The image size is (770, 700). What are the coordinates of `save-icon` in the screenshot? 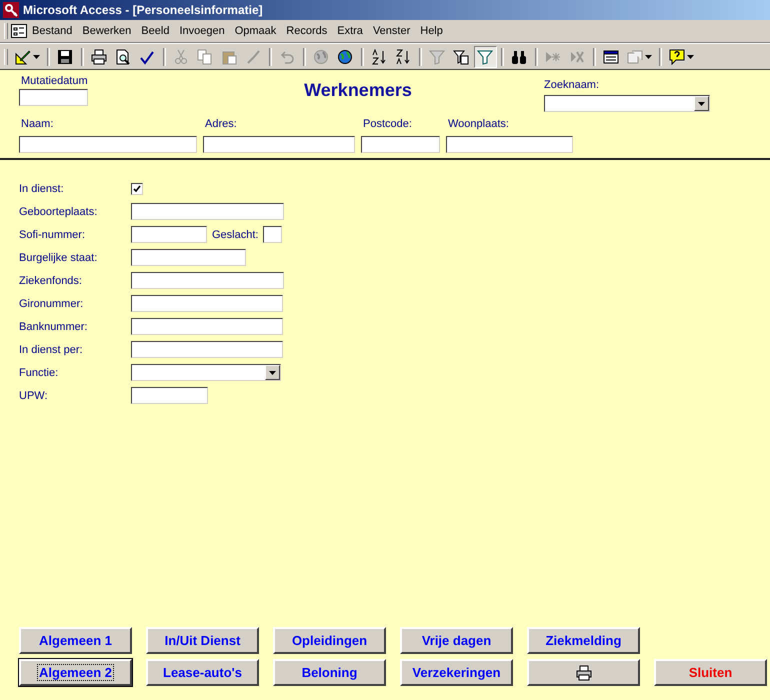 It's located at (65, 56).